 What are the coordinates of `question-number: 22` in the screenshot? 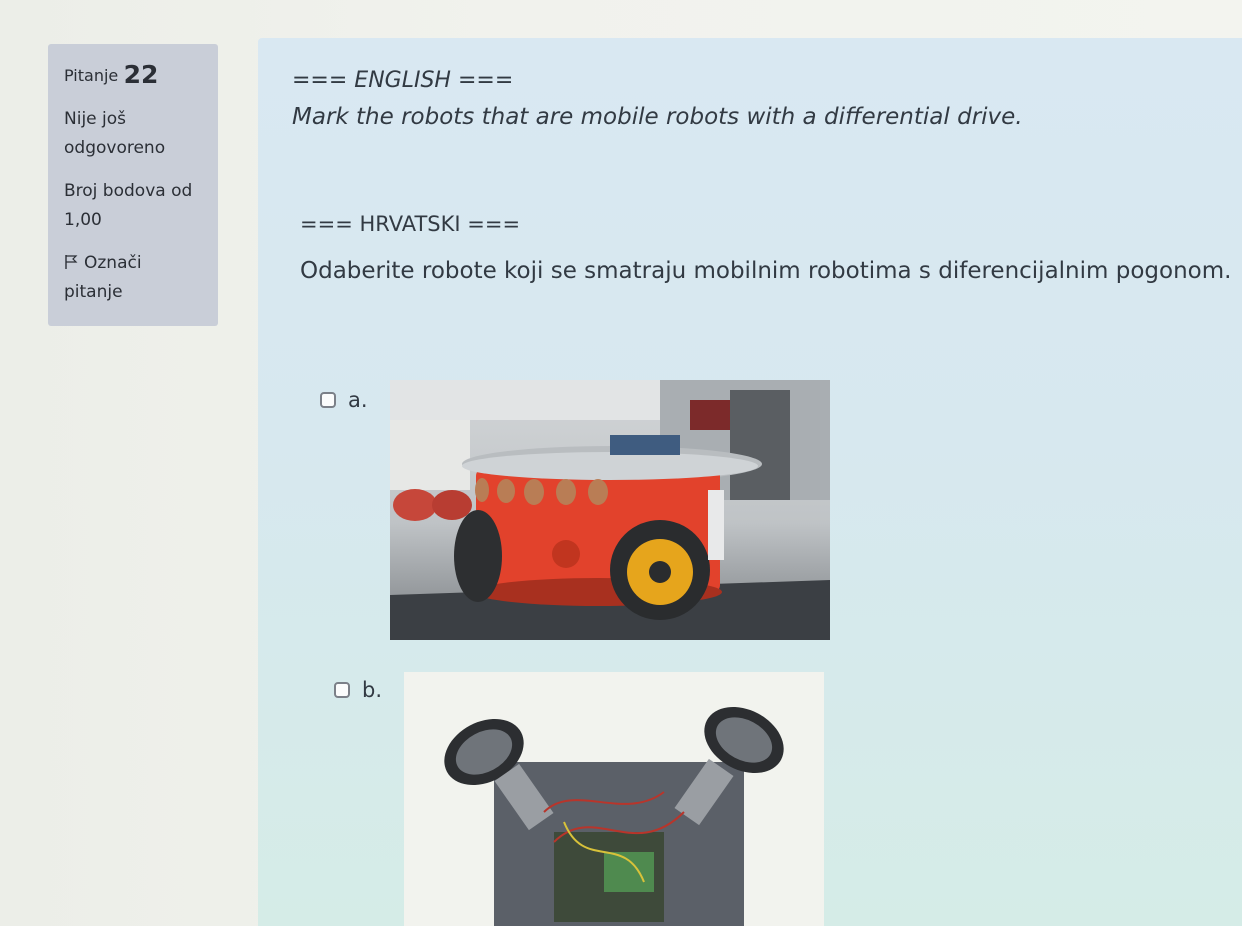 It's located at (141, 74).